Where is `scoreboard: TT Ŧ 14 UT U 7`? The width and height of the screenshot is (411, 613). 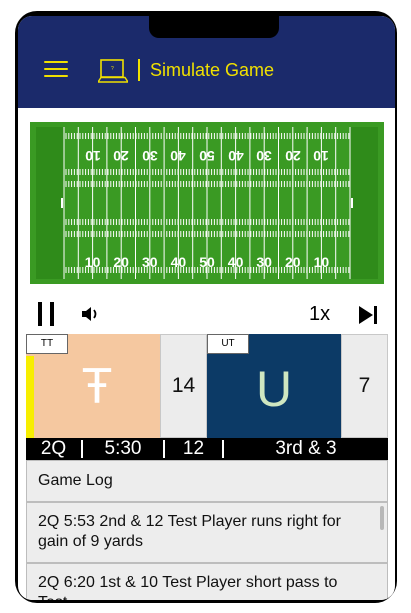
scoreboard: TT Ŧ 14 UT U 7 is located at coordinates (207, 386).